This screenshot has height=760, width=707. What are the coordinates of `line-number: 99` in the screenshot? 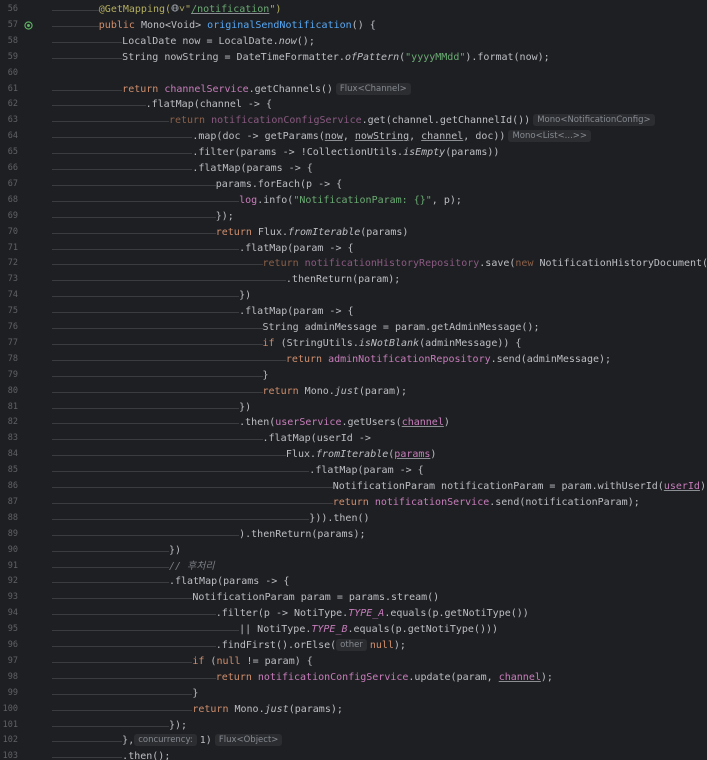 It's located at (9, 694).